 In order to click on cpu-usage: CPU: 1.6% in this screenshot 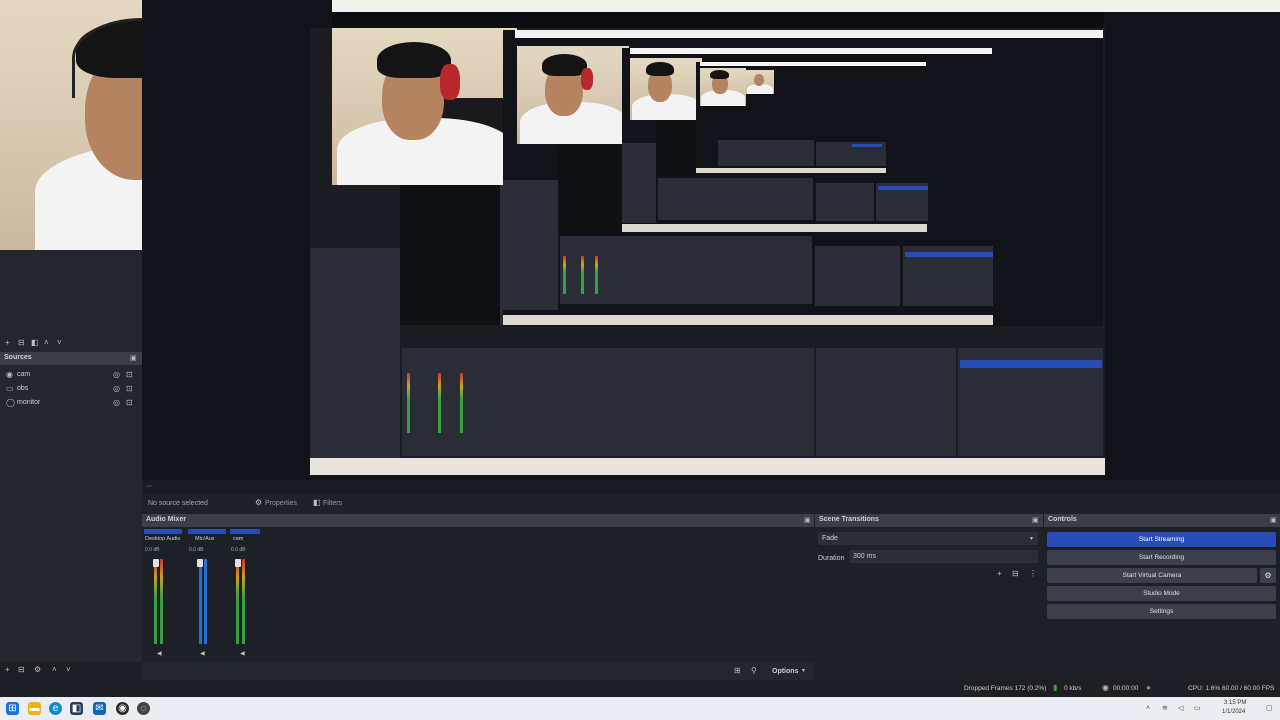, I will do `click(1204, 688)`.